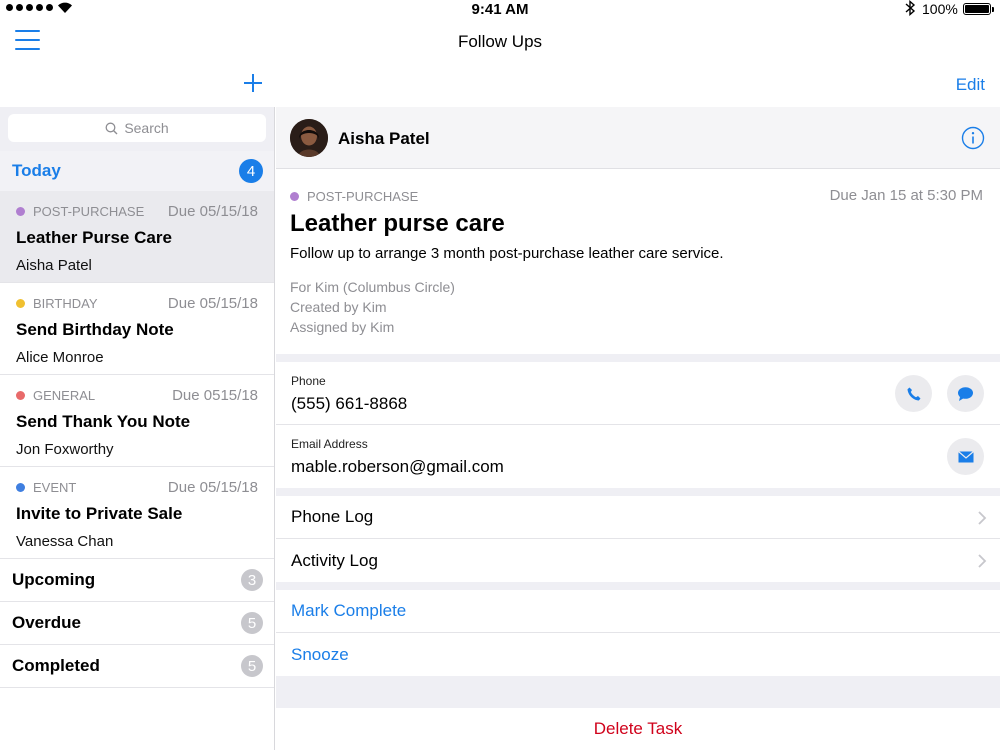 The height and width of the screenshot is (750, 1000). What do you see at coordinates (906, 195) in the screenshot?
I see `task-due-date: Due Jan 15 at 5:30 PM` at bounding box center [906, 195].